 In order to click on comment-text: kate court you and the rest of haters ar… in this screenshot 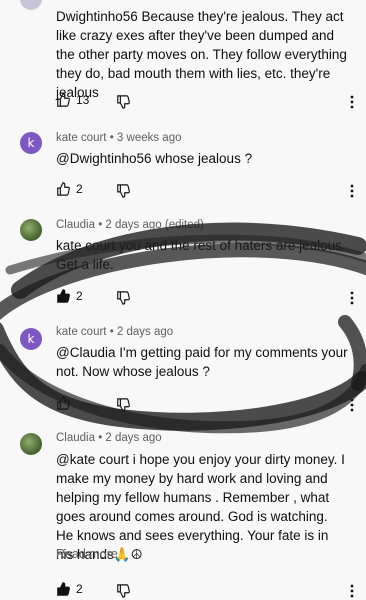, I will do `click(201, 255)`.